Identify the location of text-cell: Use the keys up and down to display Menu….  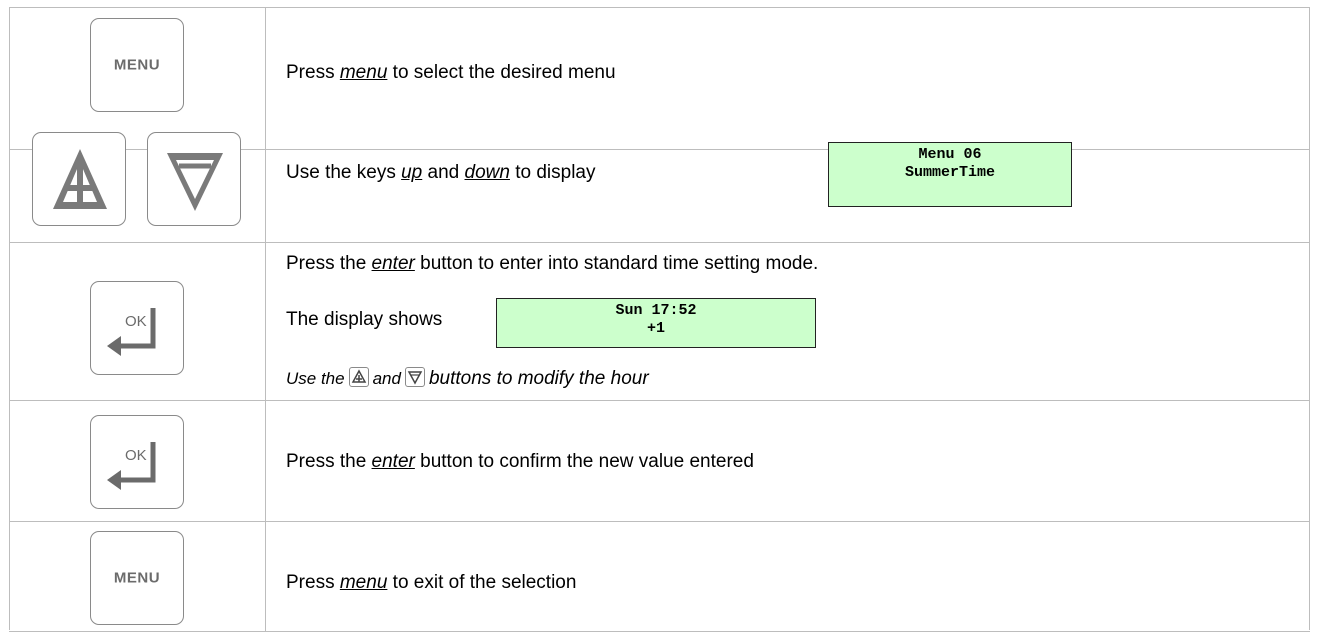
(788, 192).